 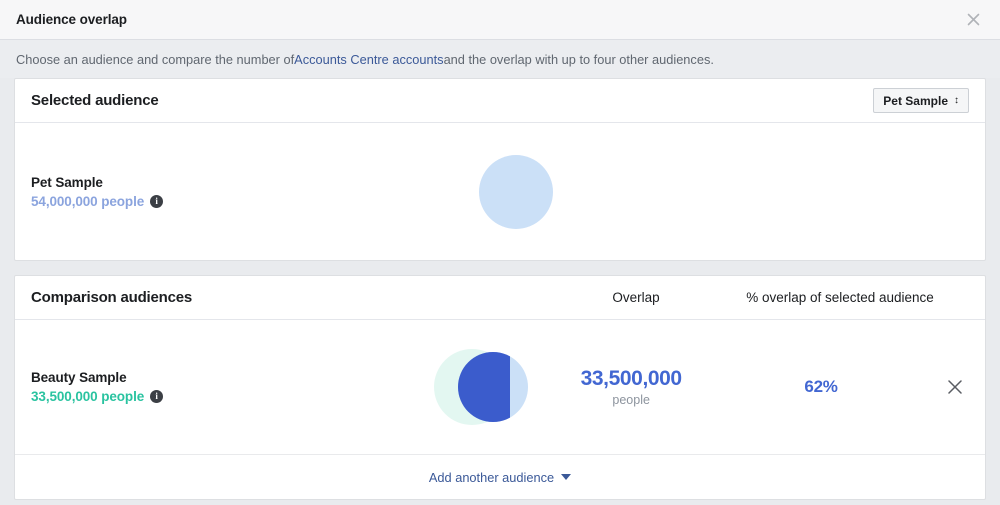 I want to click on comparison-audience-count: 33,500,000 people i, so click(x=217, y=396).